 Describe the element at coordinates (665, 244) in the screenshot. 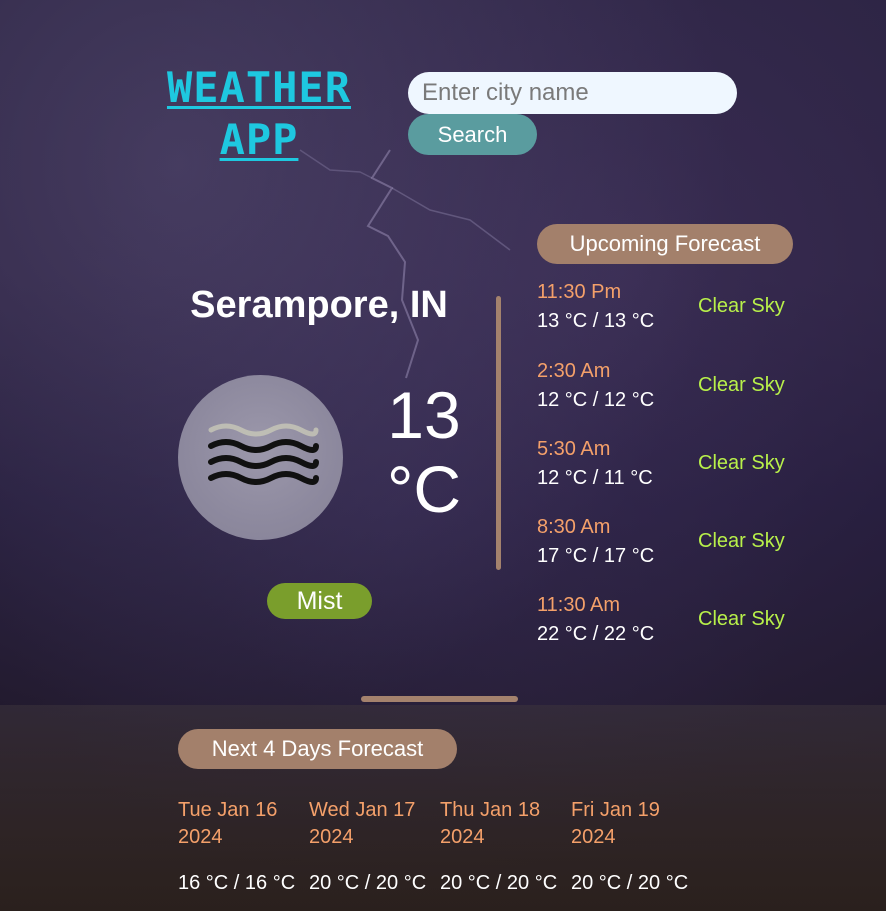

I see `upcoming-forecast-title: Upcoming Forecast` at that location.